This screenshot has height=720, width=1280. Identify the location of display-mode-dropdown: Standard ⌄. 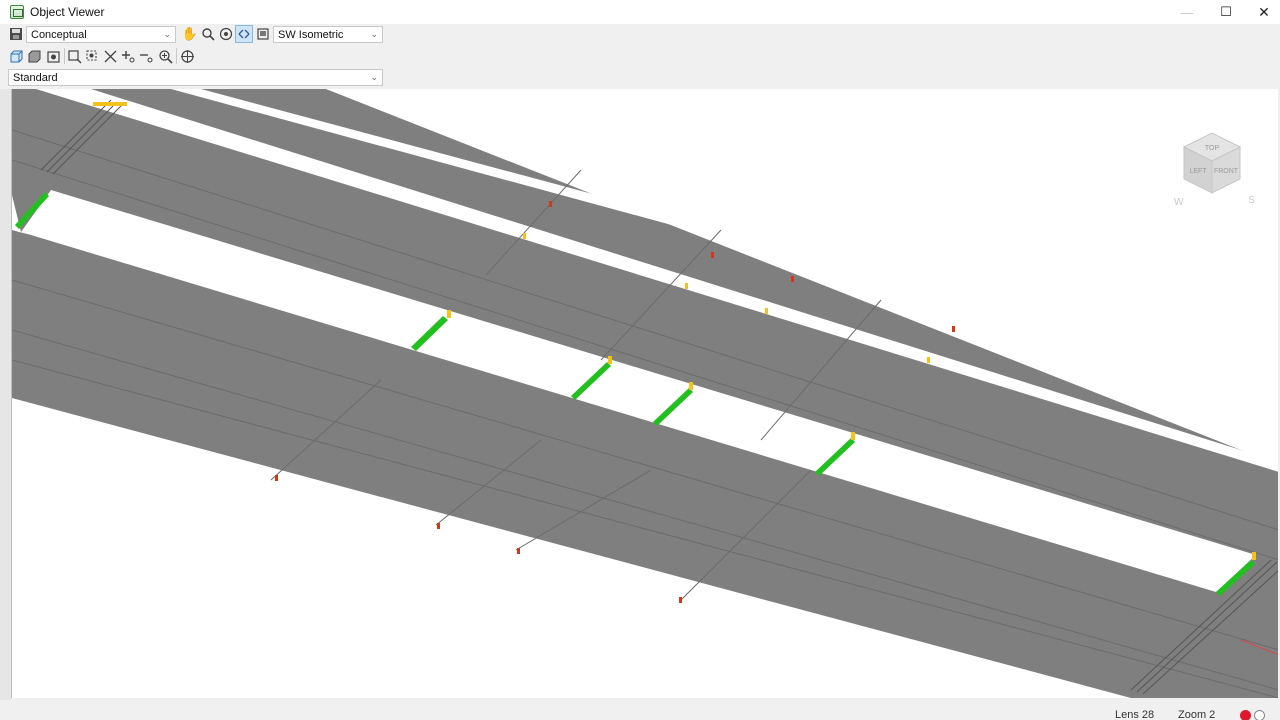
(195, 77).